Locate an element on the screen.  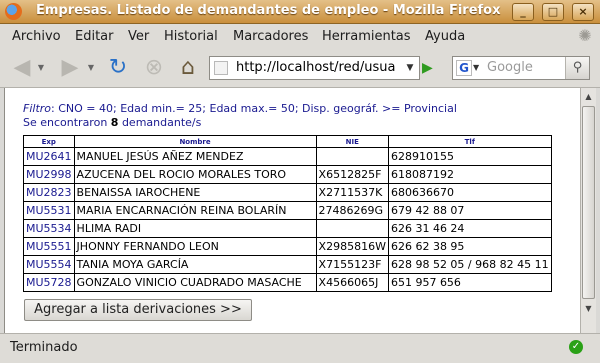
cell-exp: MU5531 is located at coordinates (49, 210).